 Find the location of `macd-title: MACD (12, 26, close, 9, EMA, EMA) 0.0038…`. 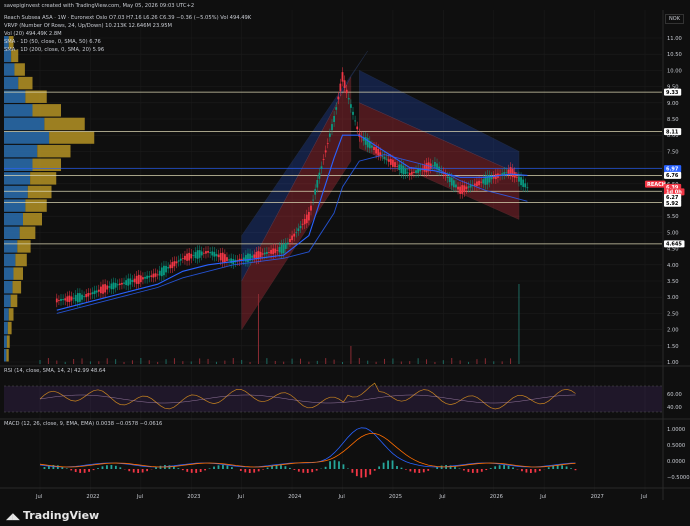

macd-title: MACD (12, 26, close, 9, EMA, EMA) 0.0038… is located at coordinates (83, 424).